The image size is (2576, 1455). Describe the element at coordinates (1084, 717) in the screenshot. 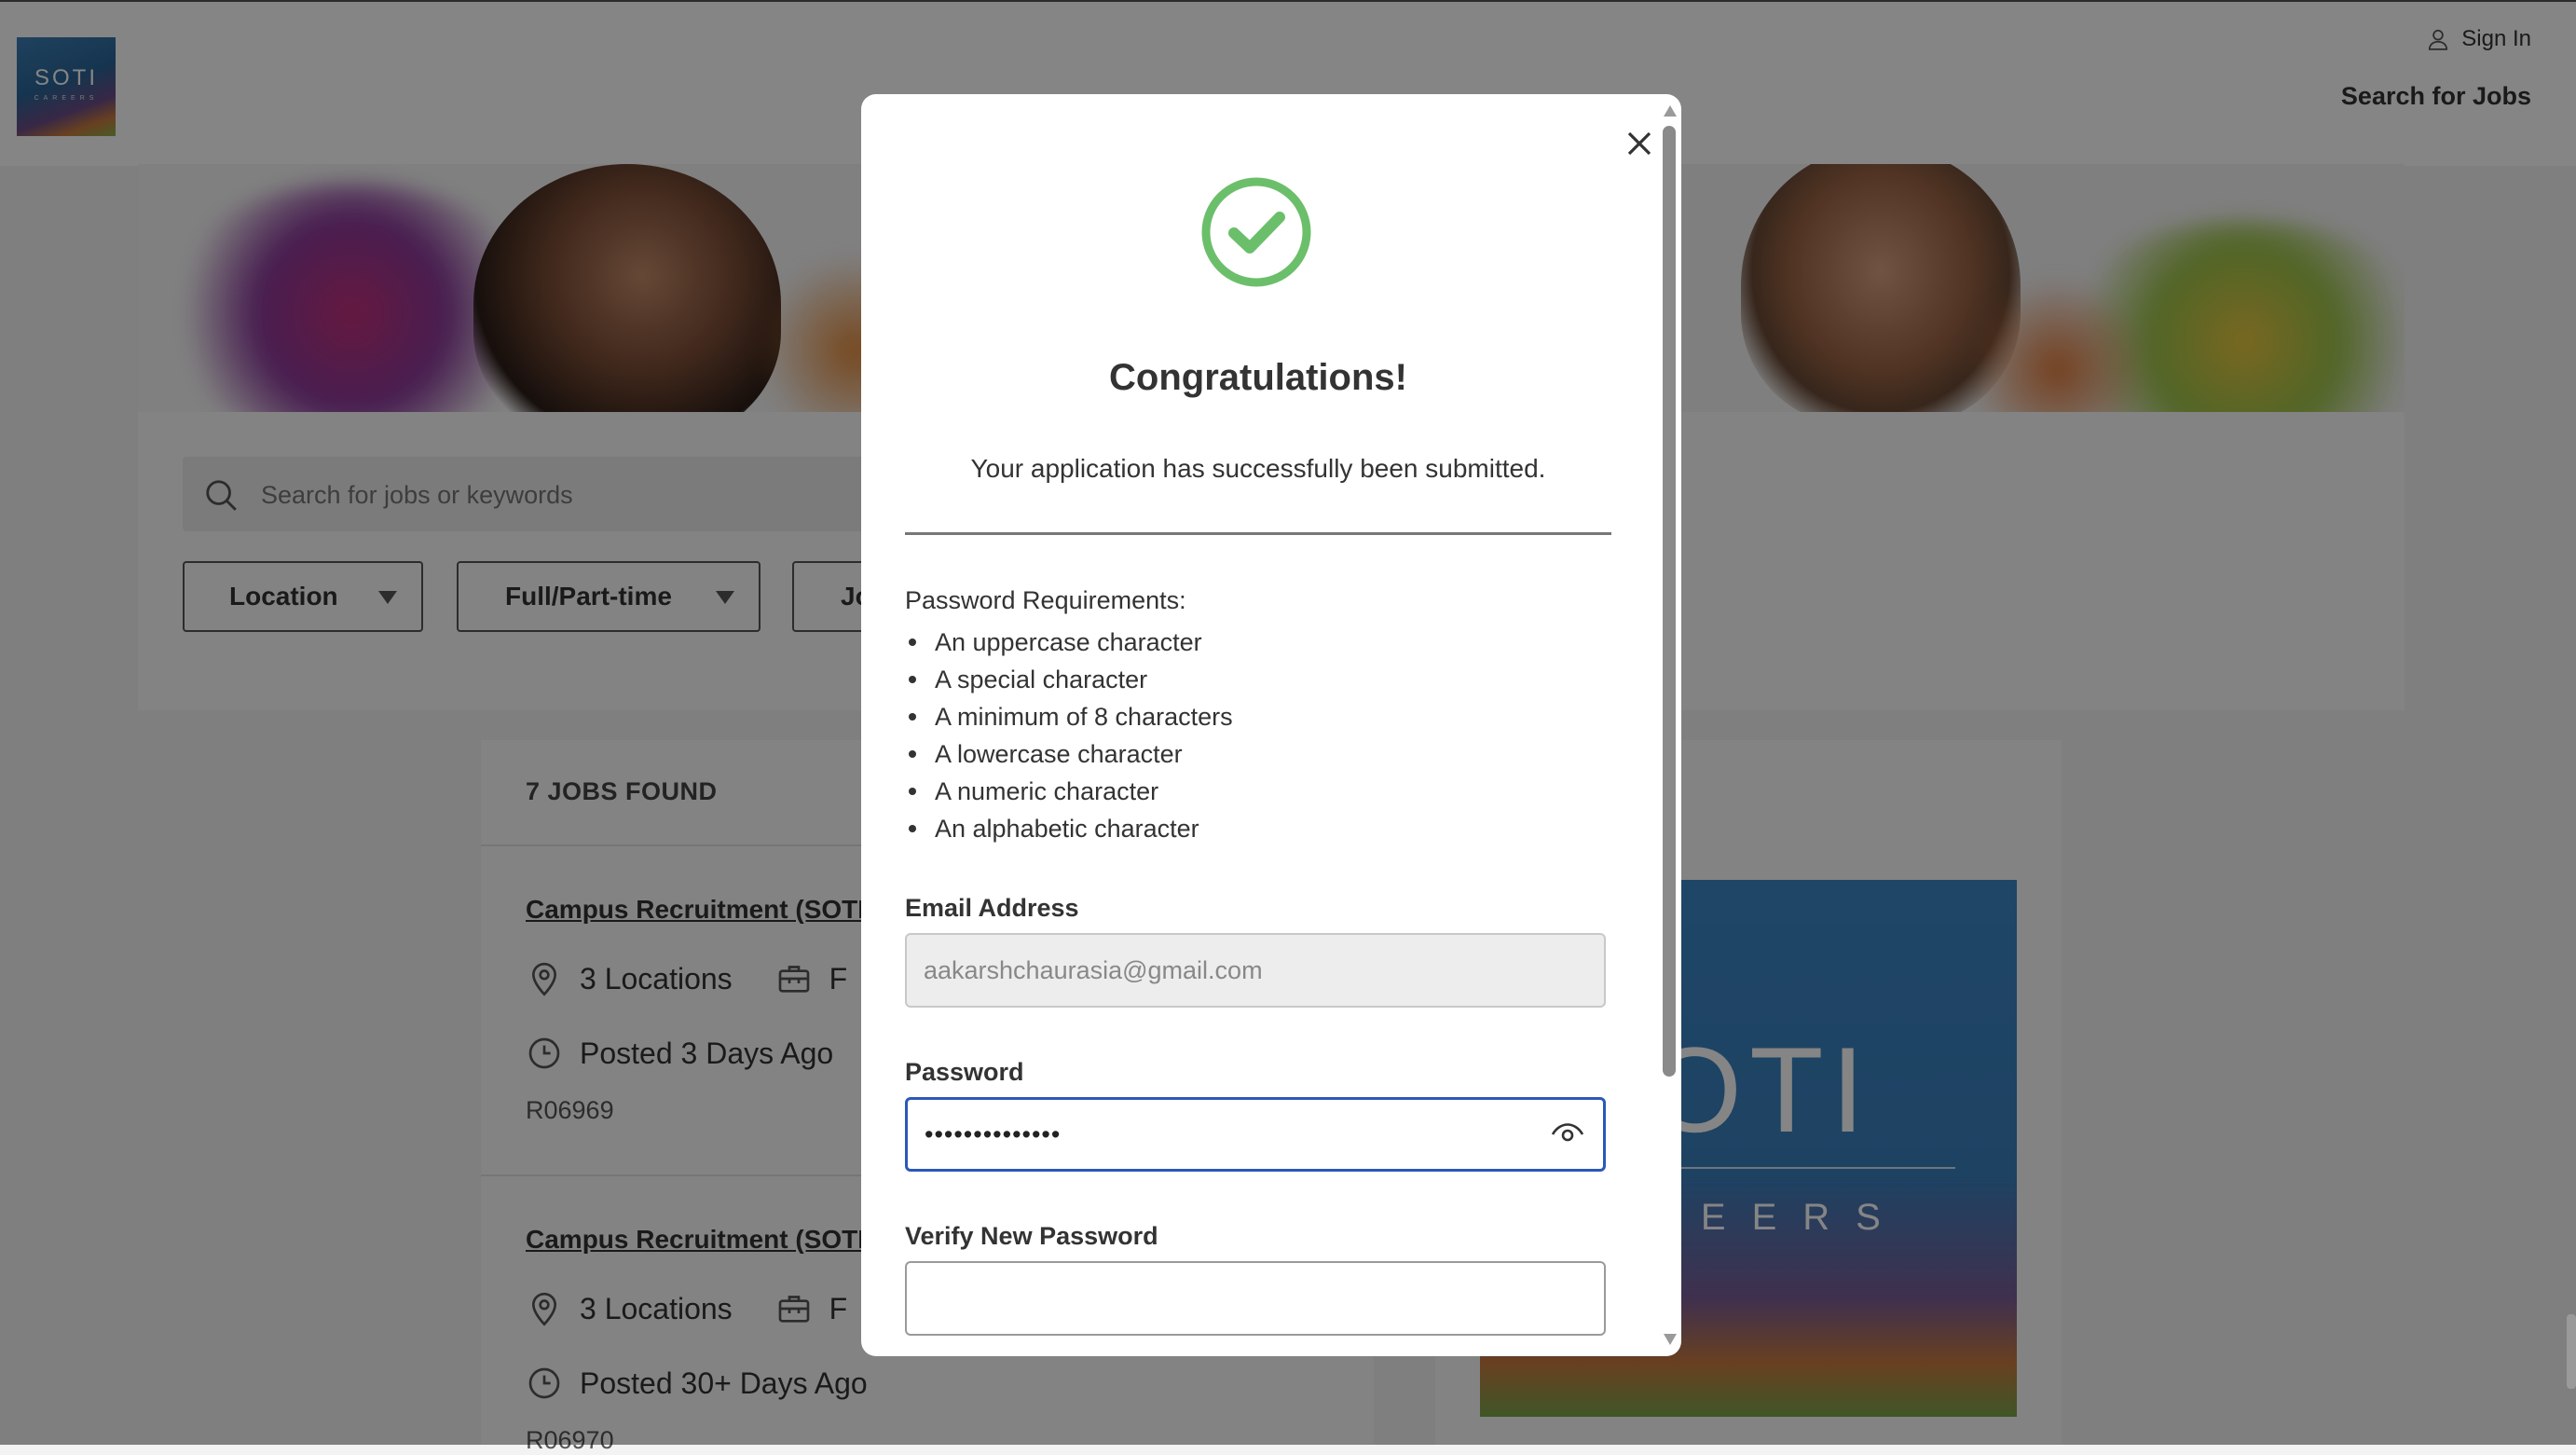

I see `requirement-text: A minimum of 8 characters` at that location.